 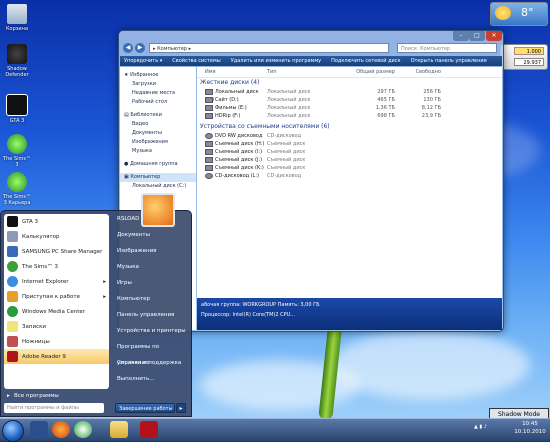 I want to click on firefox-icon, so click(x=61, y=429).